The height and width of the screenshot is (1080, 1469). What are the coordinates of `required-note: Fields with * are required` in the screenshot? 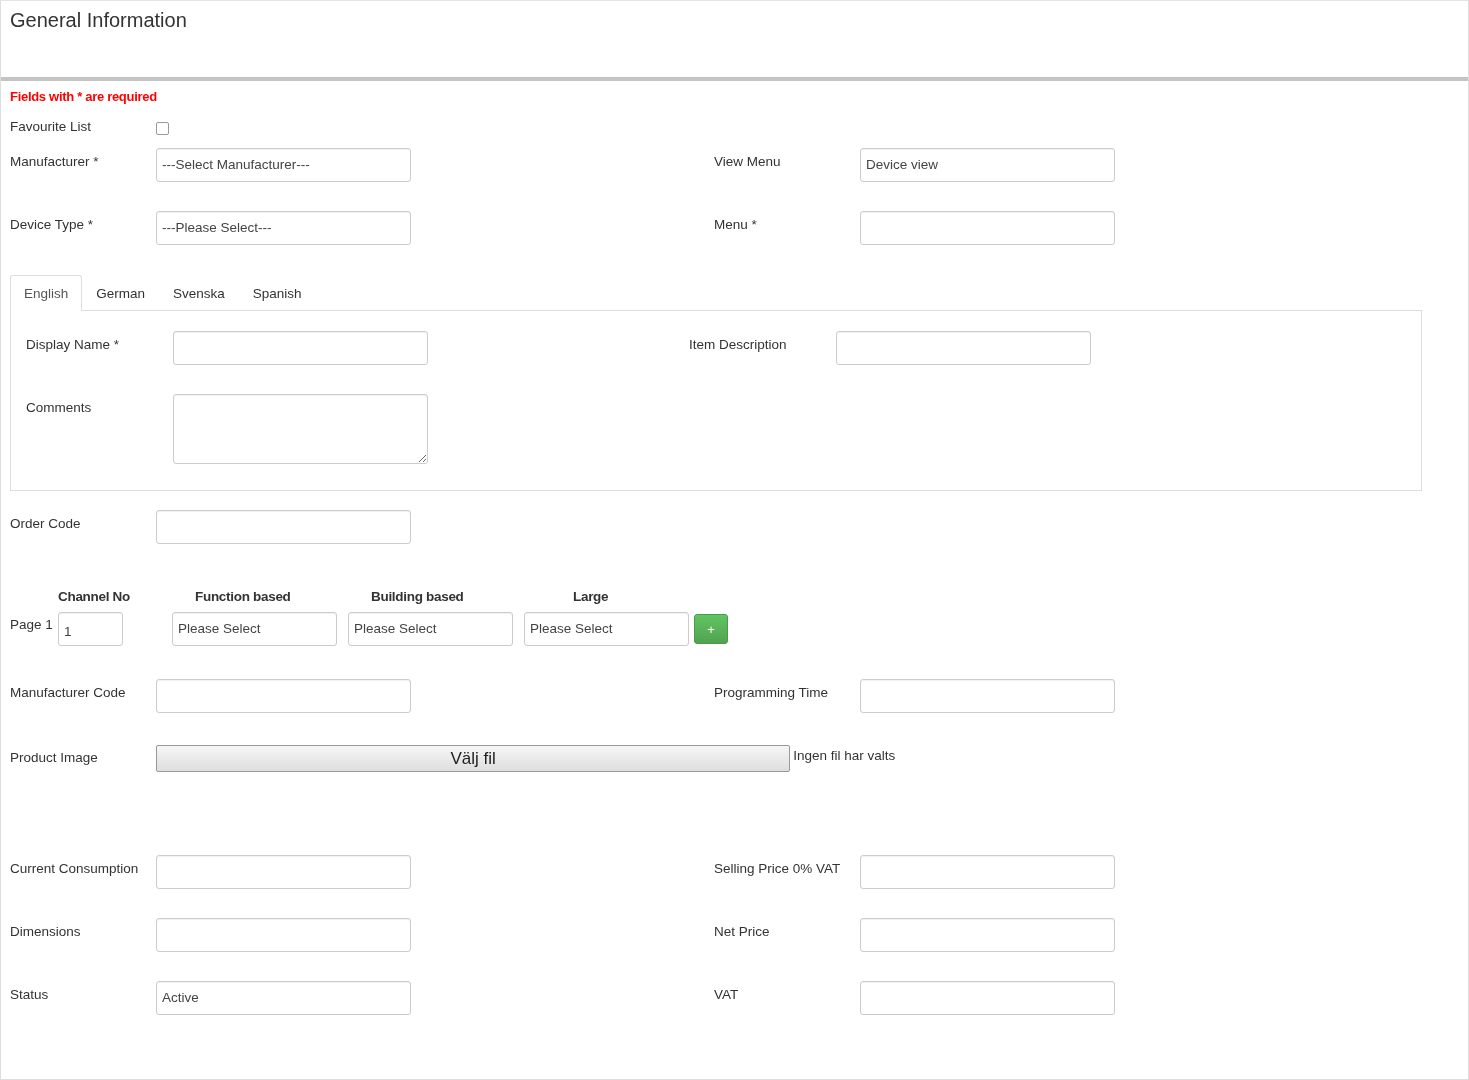 It's located at (83, 96).